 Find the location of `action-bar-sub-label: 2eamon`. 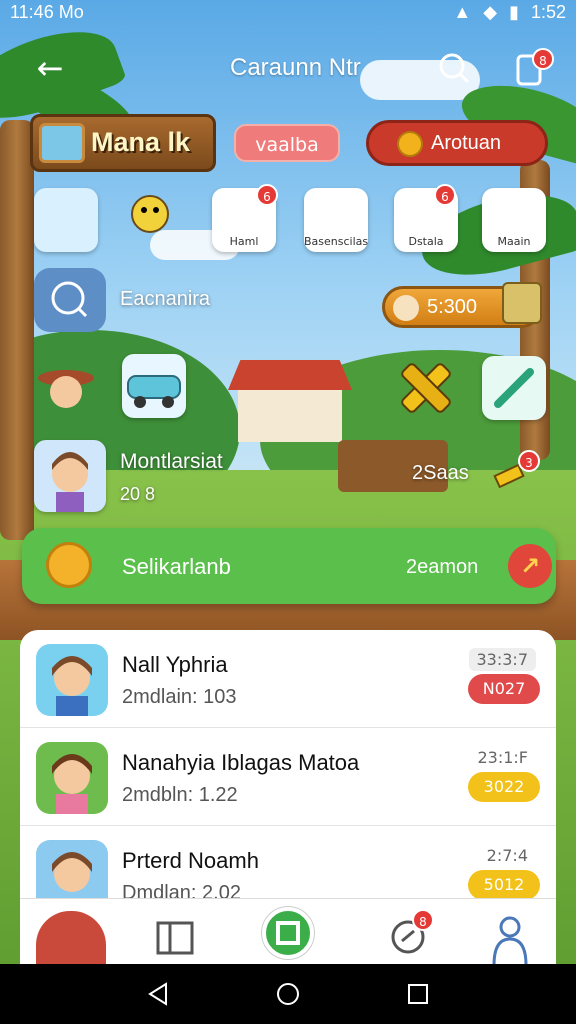

action-bar-sub-label: 2eamon is located at coordinates (442, 567).